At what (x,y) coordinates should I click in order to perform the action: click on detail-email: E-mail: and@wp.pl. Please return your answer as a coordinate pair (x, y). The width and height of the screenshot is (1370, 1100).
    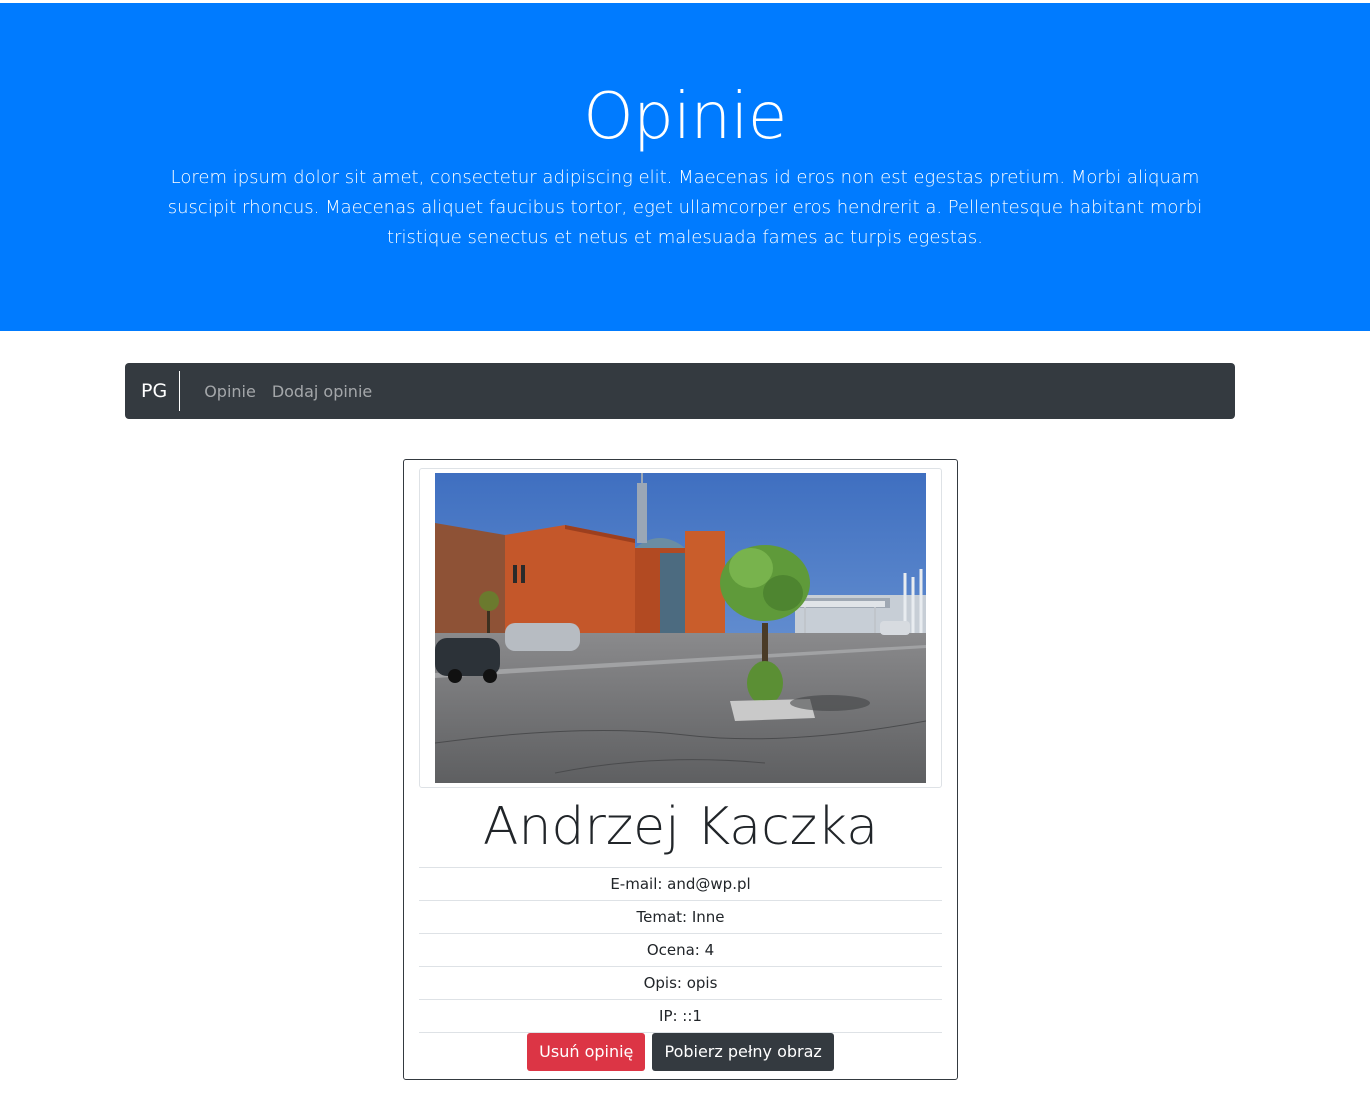
    Looking at the image, I should click on (680, 883).